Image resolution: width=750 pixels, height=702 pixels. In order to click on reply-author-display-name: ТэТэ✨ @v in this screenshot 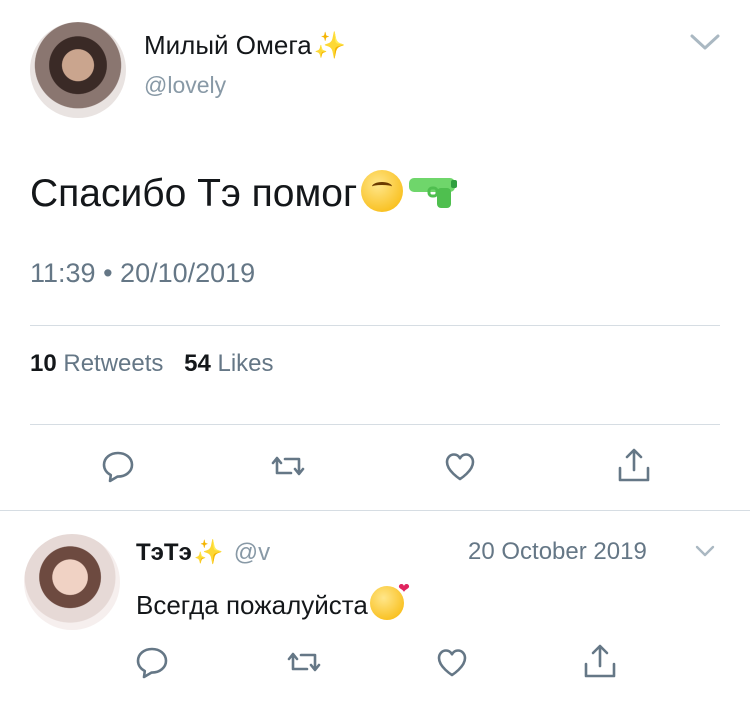, I will do `click(203, 552)`.